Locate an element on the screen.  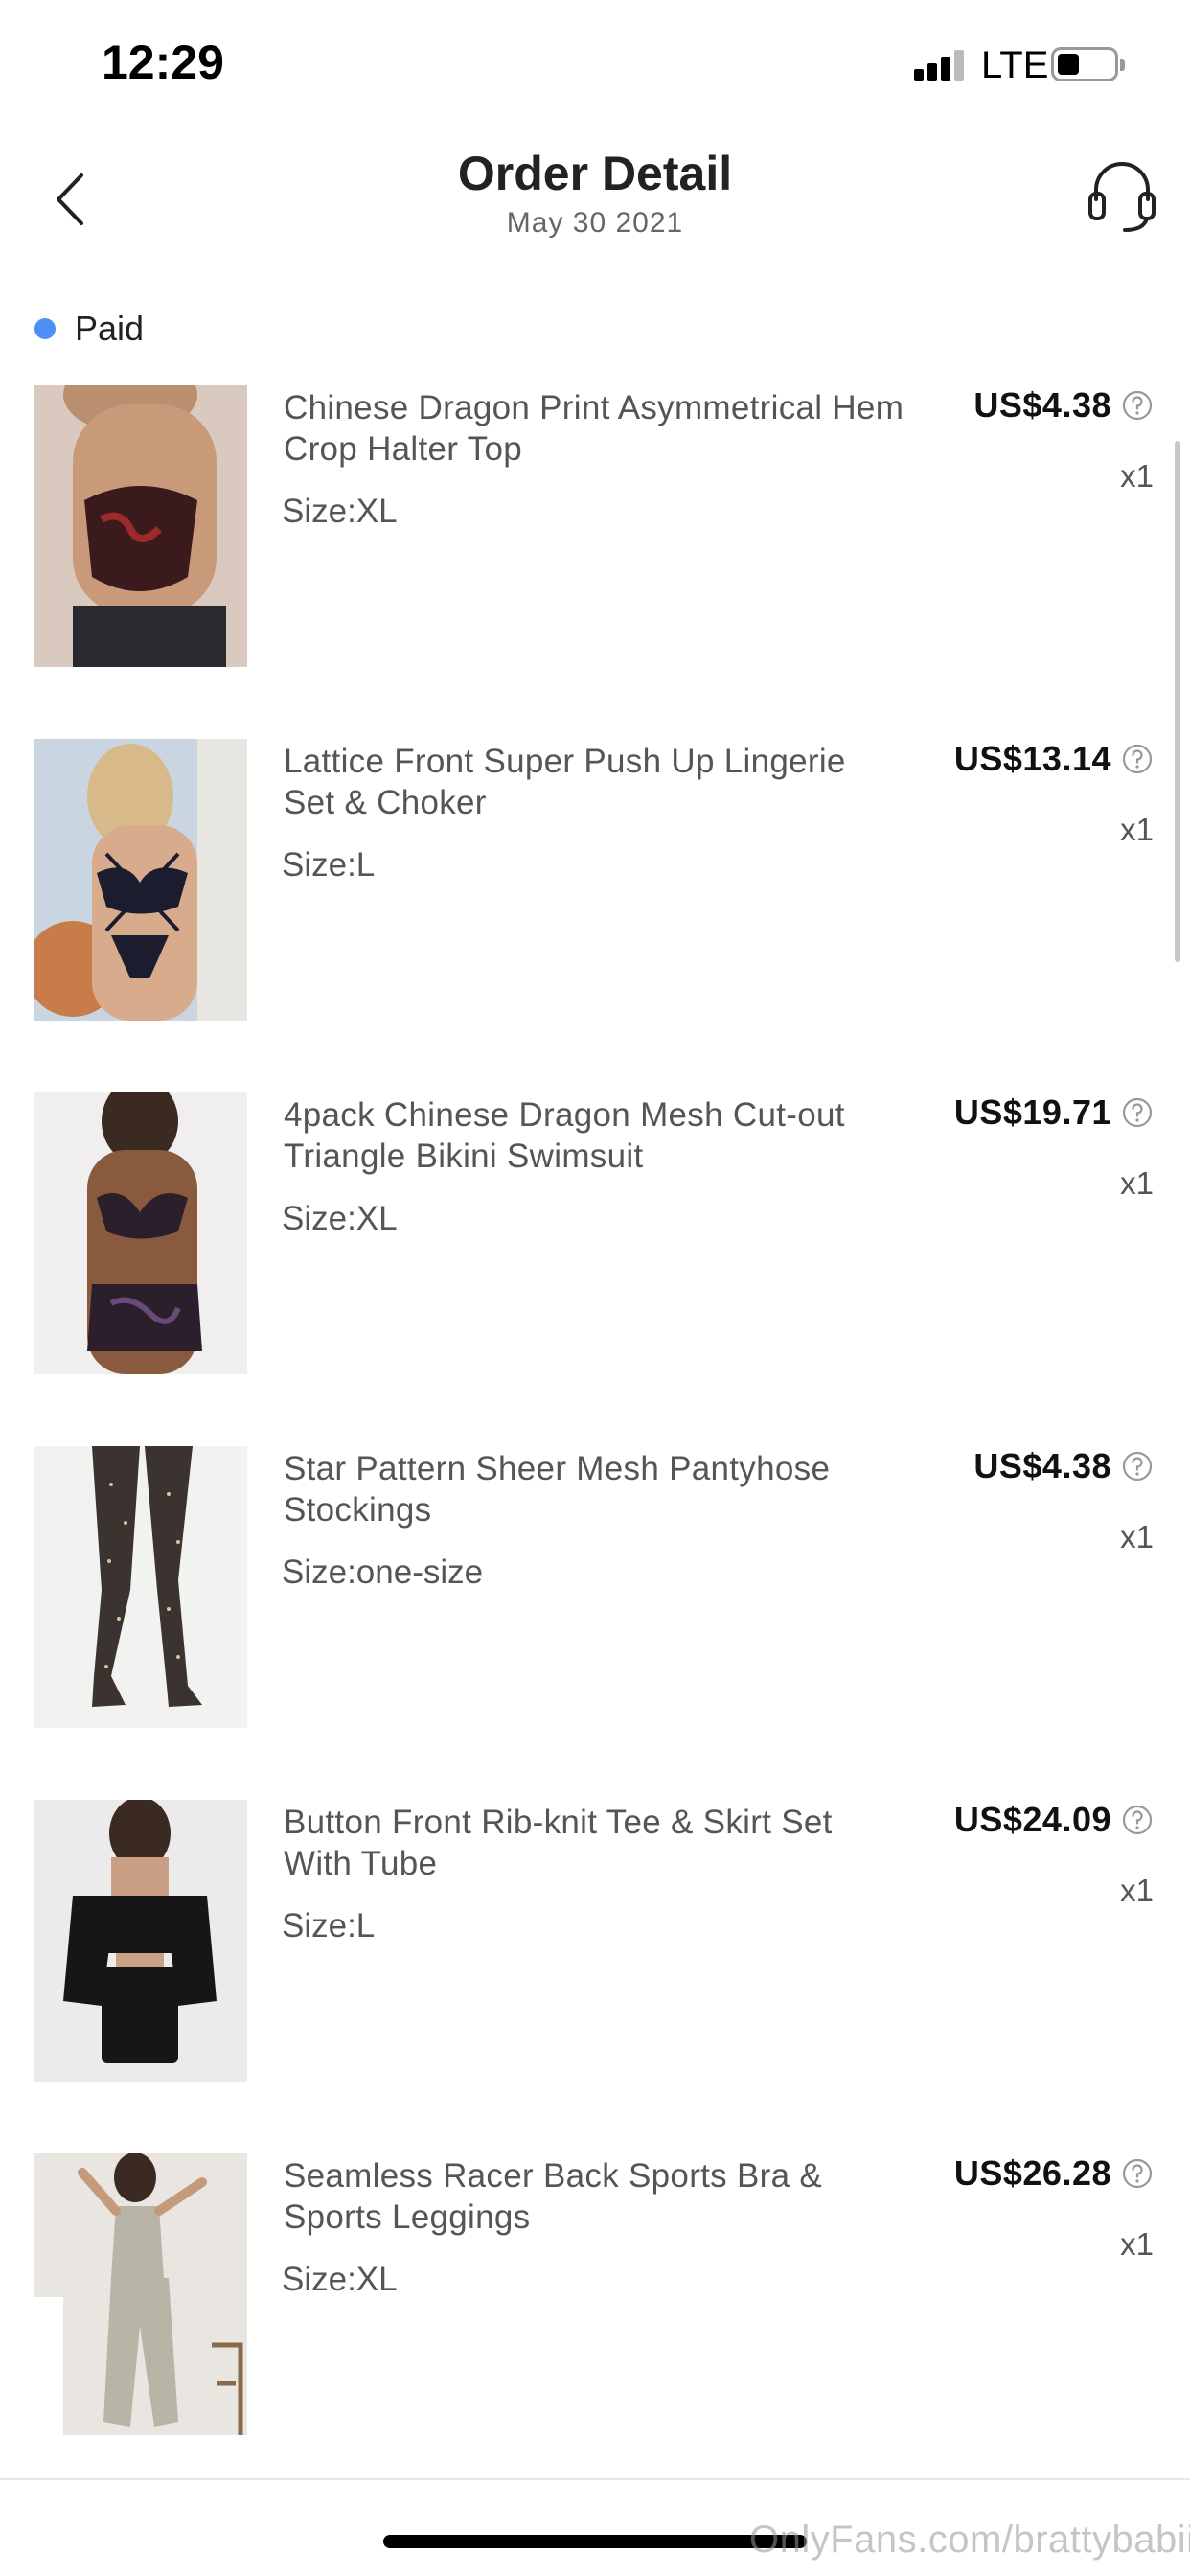
home-indicator is located at coordinates (595, 2541).